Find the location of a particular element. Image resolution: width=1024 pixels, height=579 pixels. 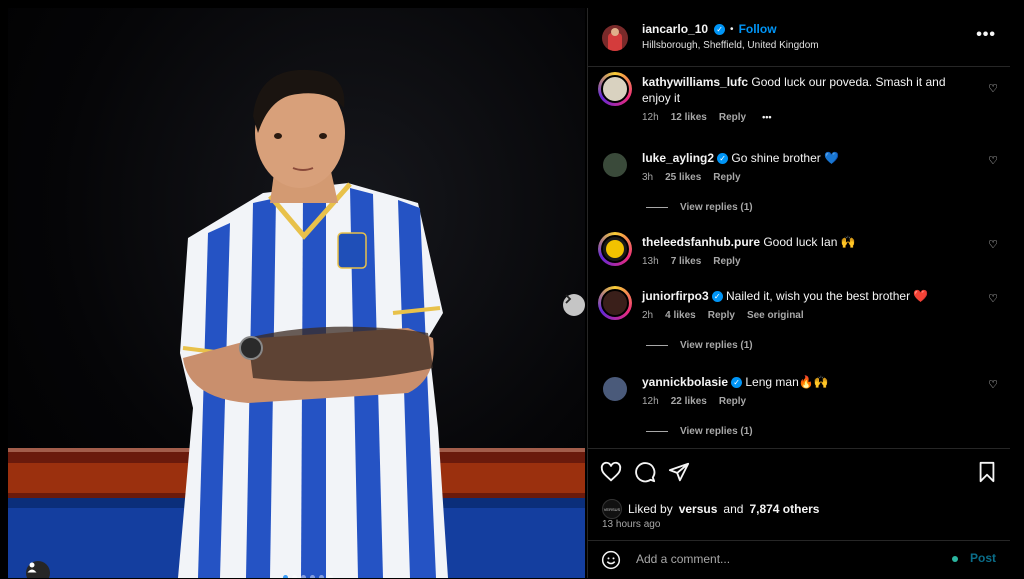

liked-by-others: 7,874 others is located at coordinates (784, 509).